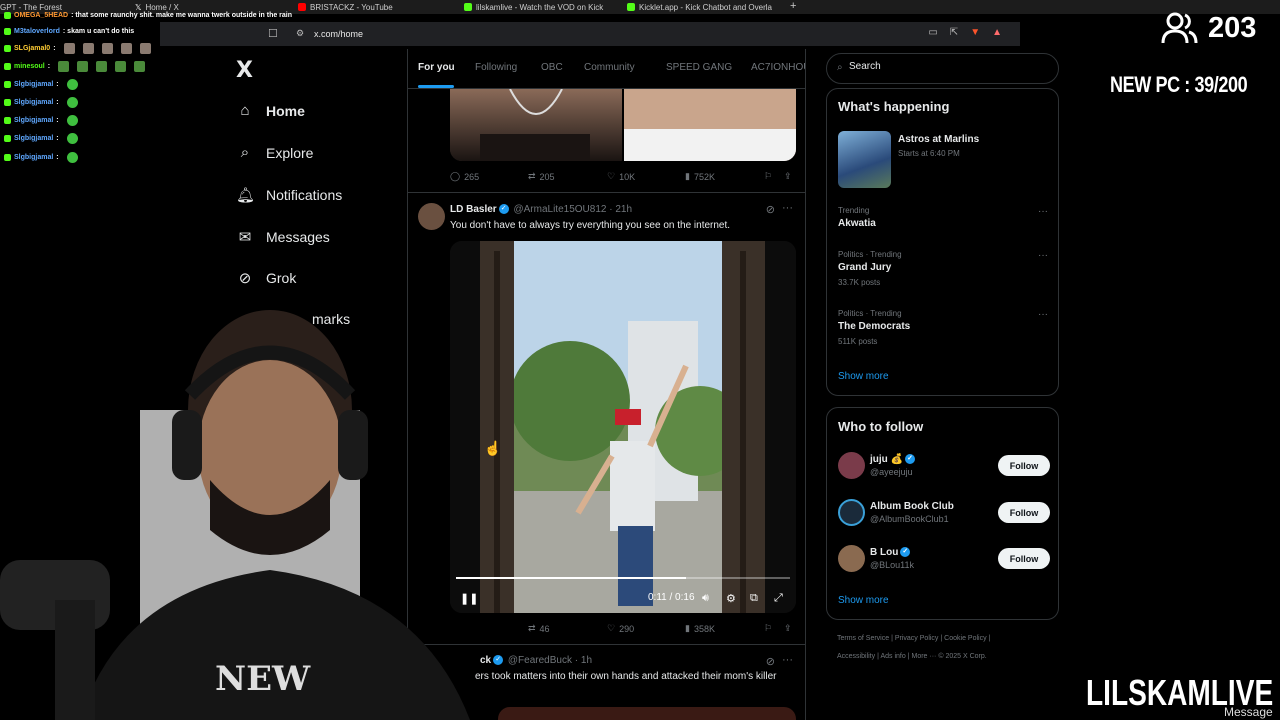 The image size is (1280, 720). Describe the element at coordinates (704, 628) in the screenshot. I see `view-count: 358K` at that location.